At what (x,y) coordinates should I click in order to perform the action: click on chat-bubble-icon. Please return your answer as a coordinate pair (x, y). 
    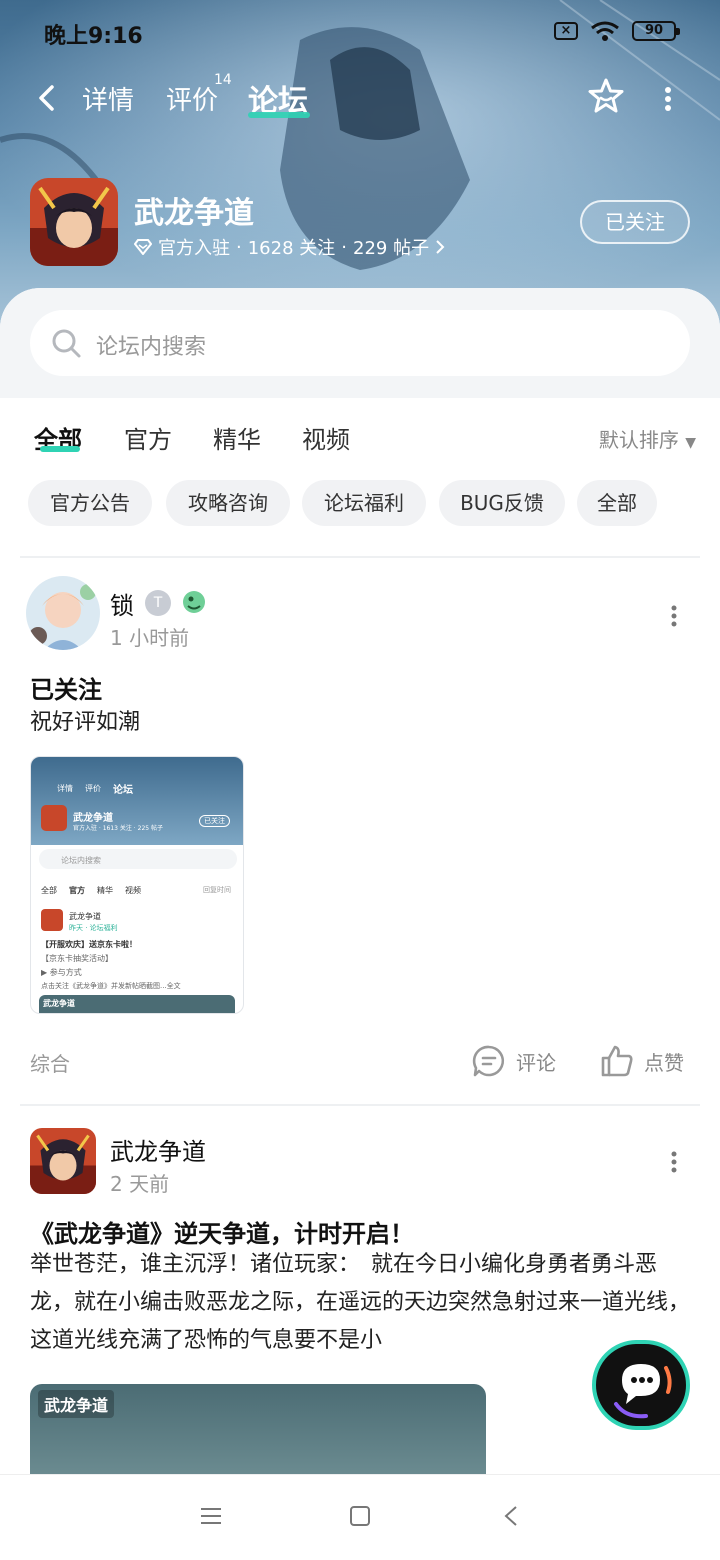
    Looking at the image, I should click on (643, 1391).